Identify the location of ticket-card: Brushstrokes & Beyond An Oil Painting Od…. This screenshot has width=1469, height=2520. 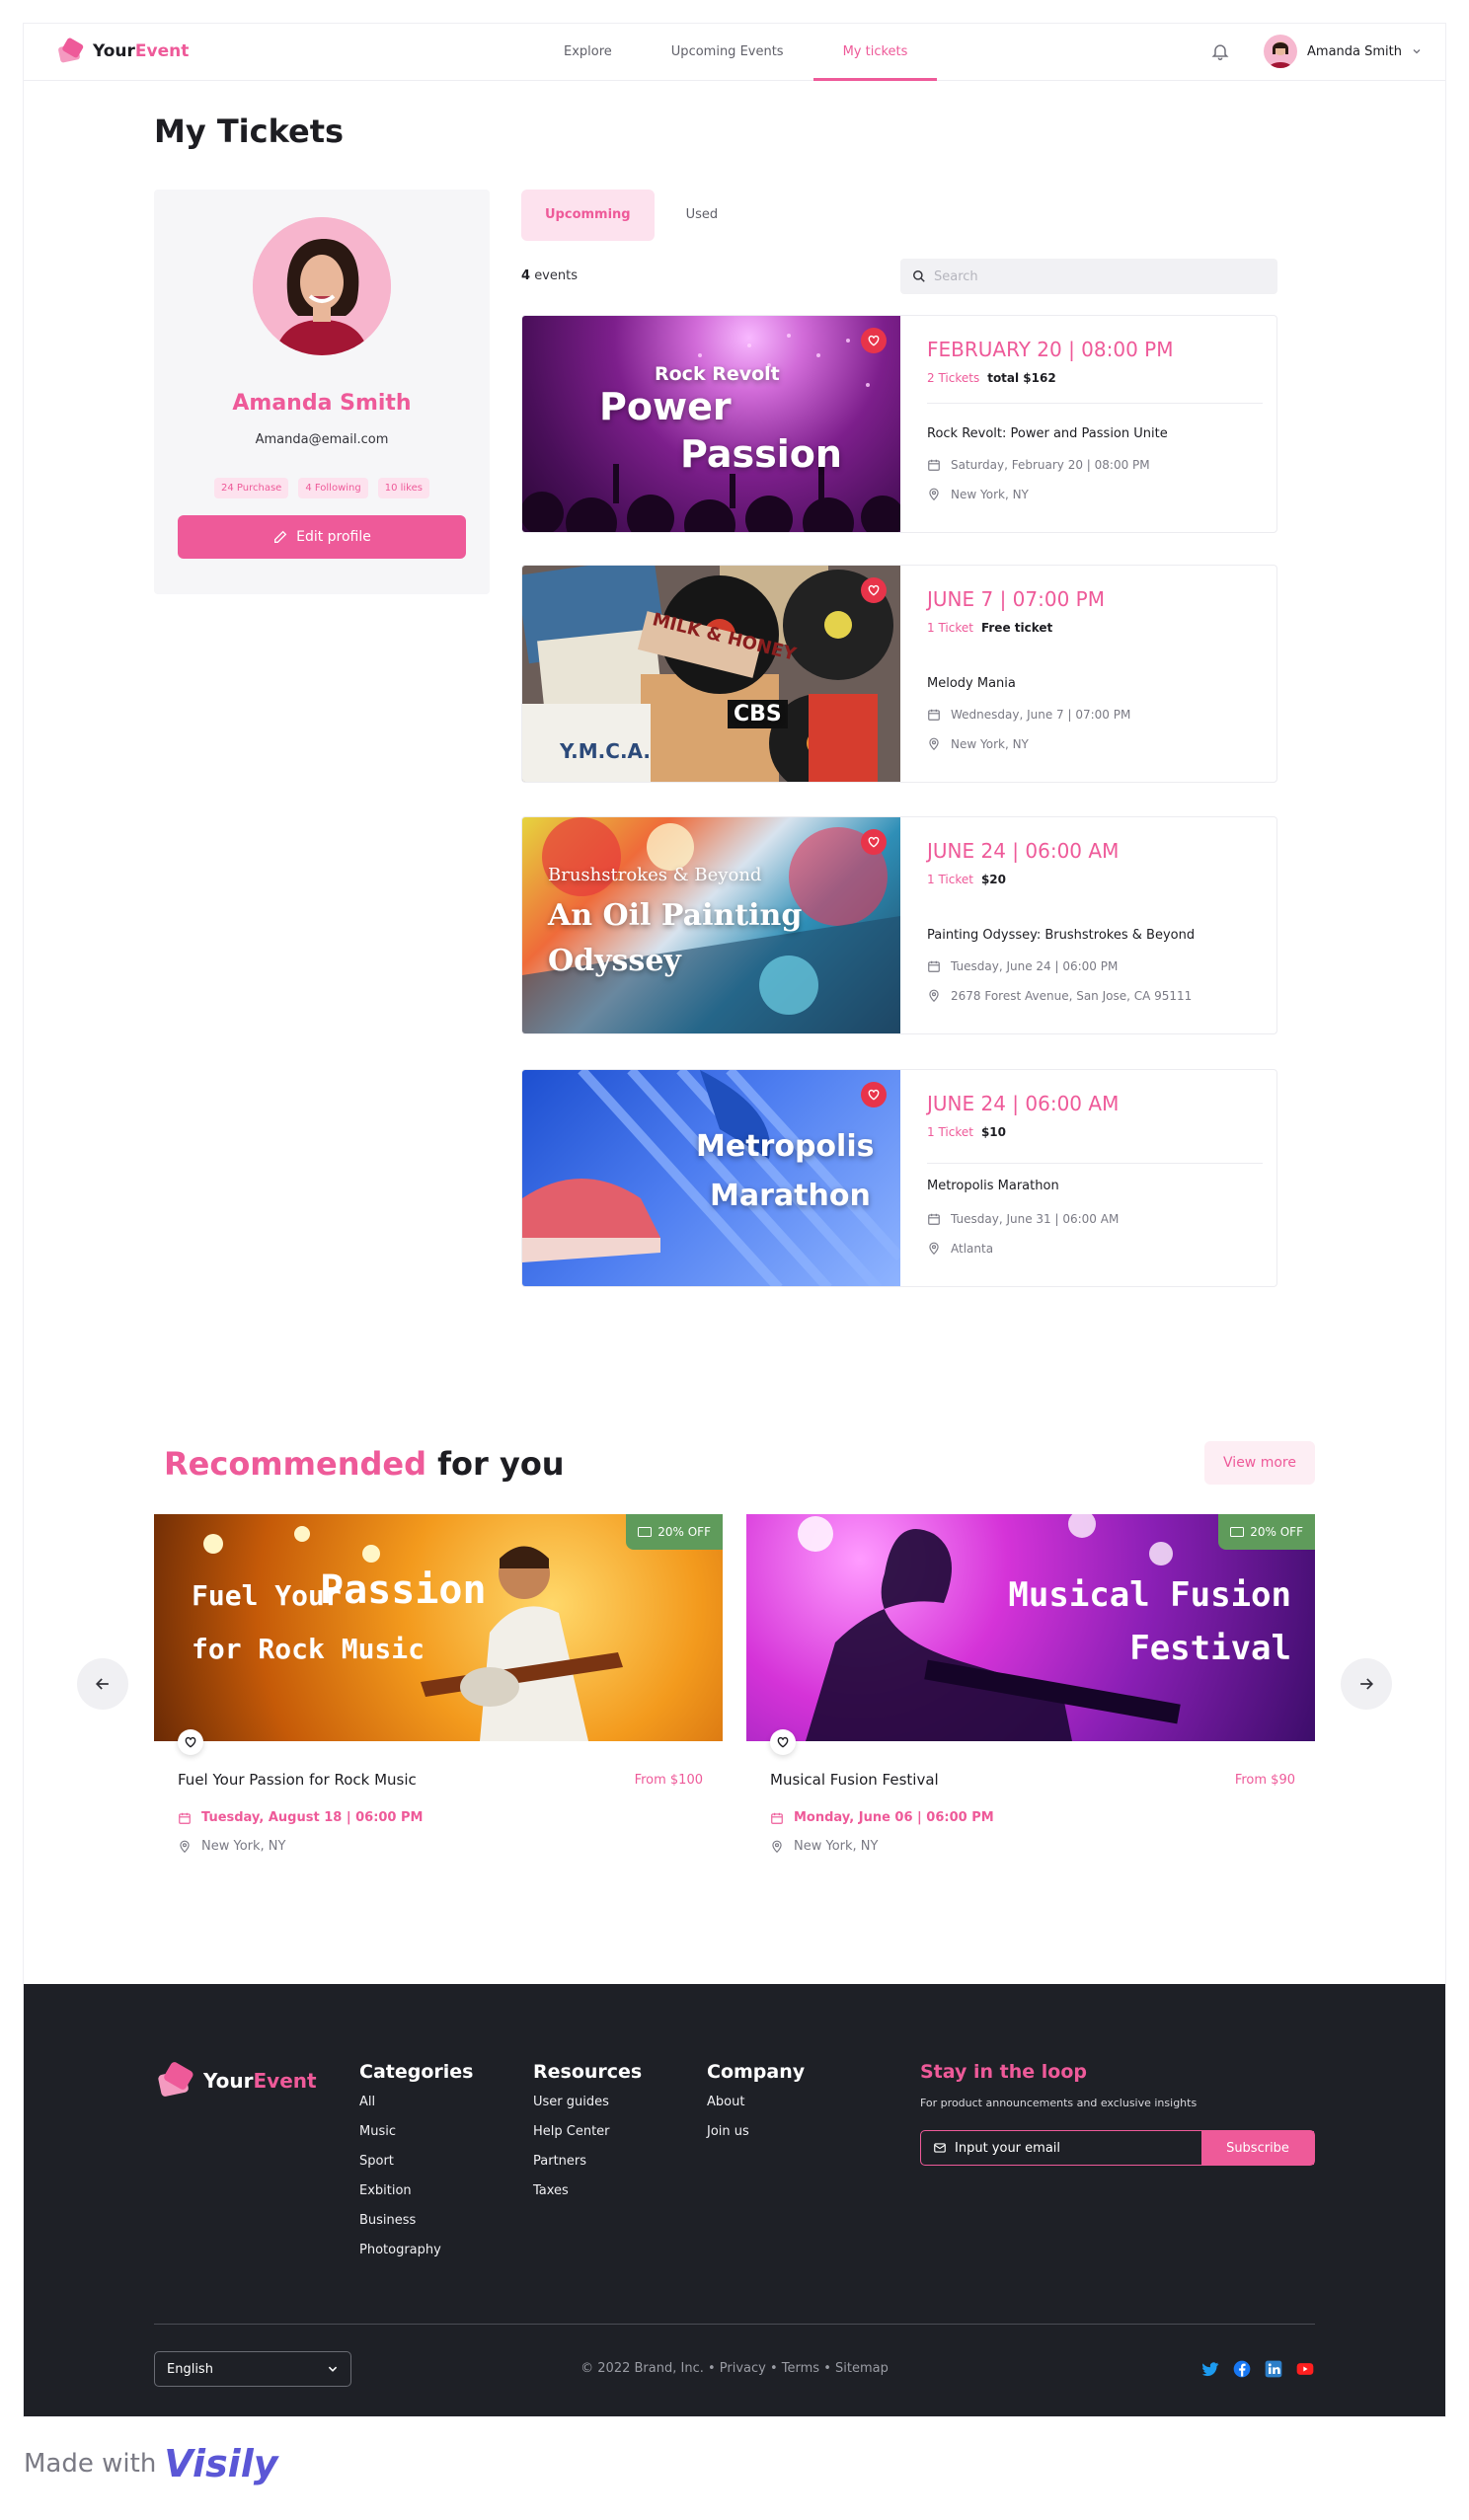
(899, 925).